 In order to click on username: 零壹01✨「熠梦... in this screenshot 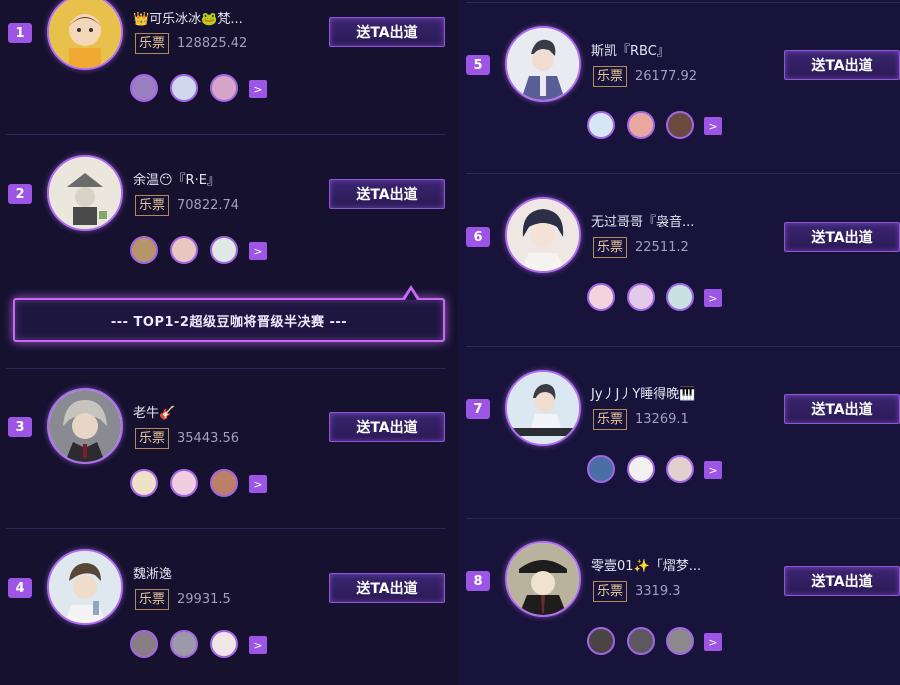, I will do `click(646, 564)`.